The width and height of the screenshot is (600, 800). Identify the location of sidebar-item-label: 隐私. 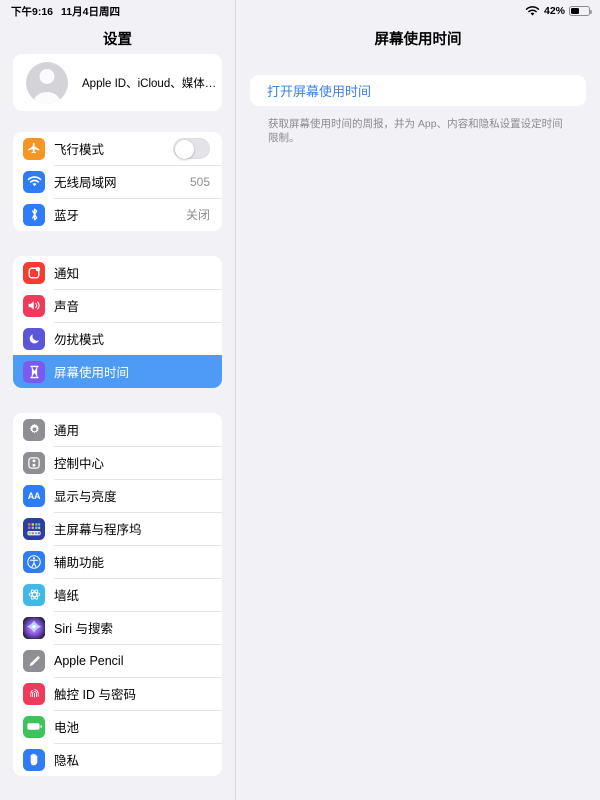
(67, 761).